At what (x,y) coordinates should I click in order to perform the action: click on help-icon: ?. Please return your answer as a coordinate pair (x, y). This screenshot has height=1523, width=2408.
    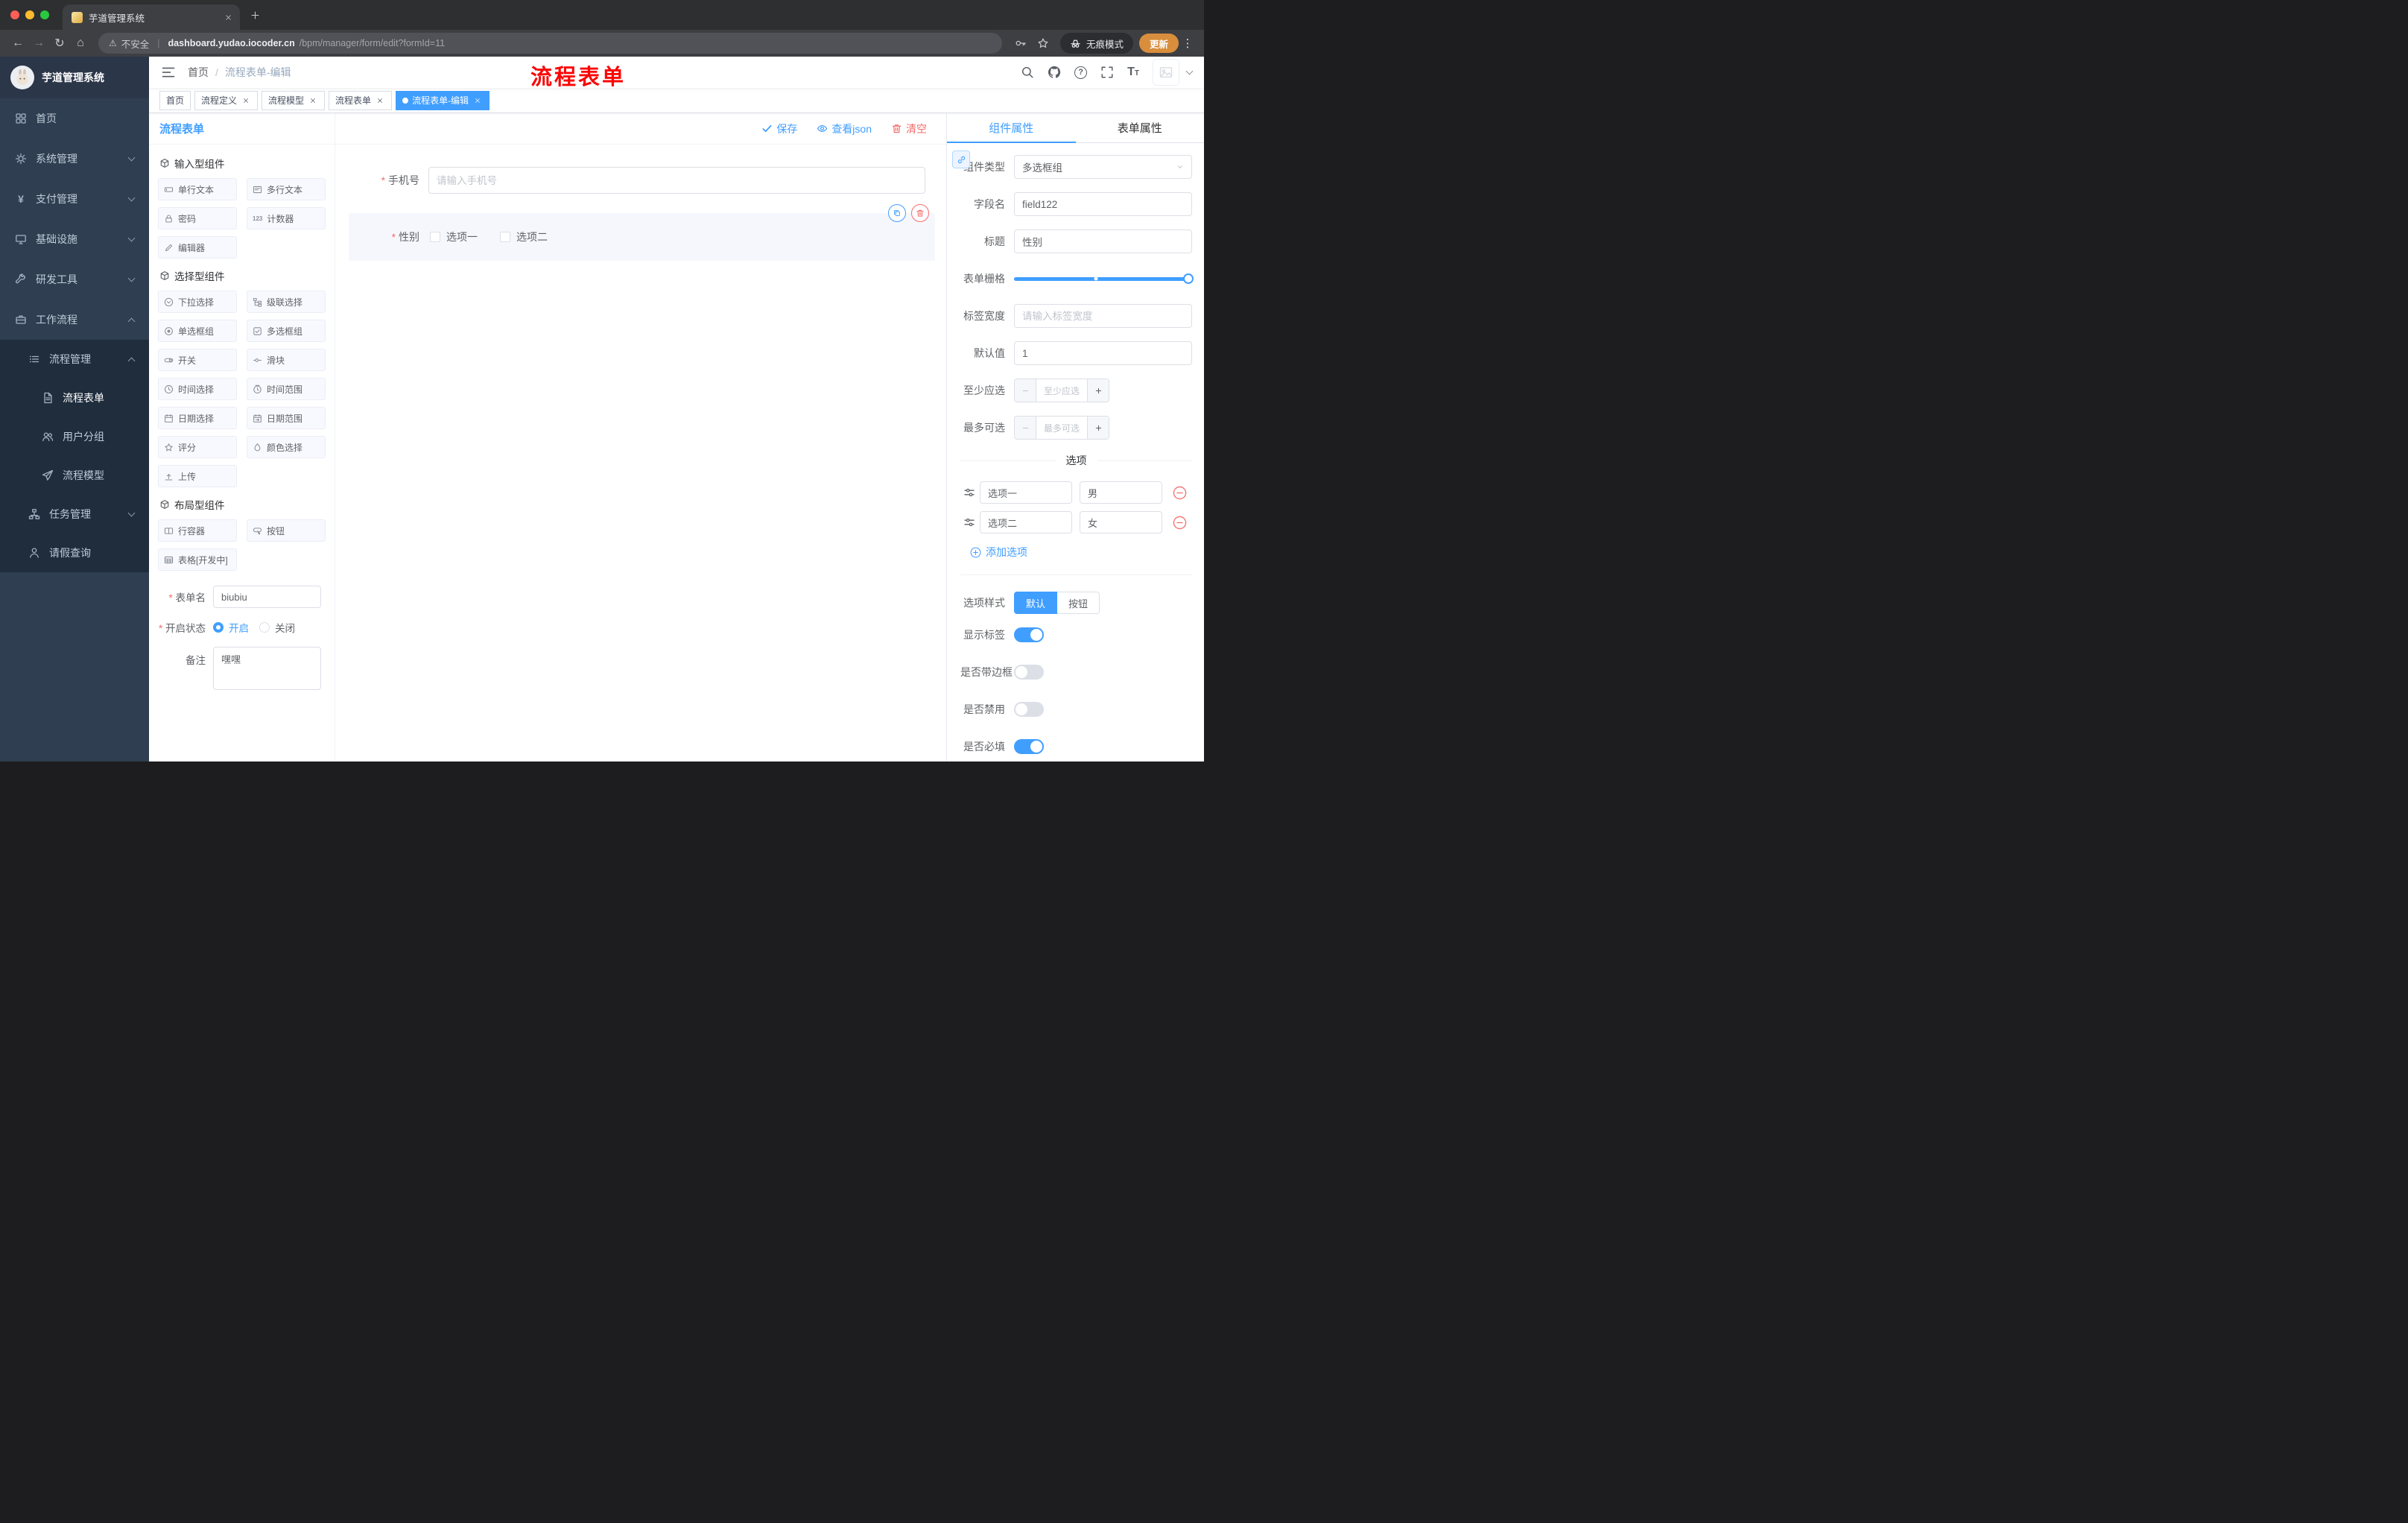
    Looking at the image, I should click on (1081, 72).